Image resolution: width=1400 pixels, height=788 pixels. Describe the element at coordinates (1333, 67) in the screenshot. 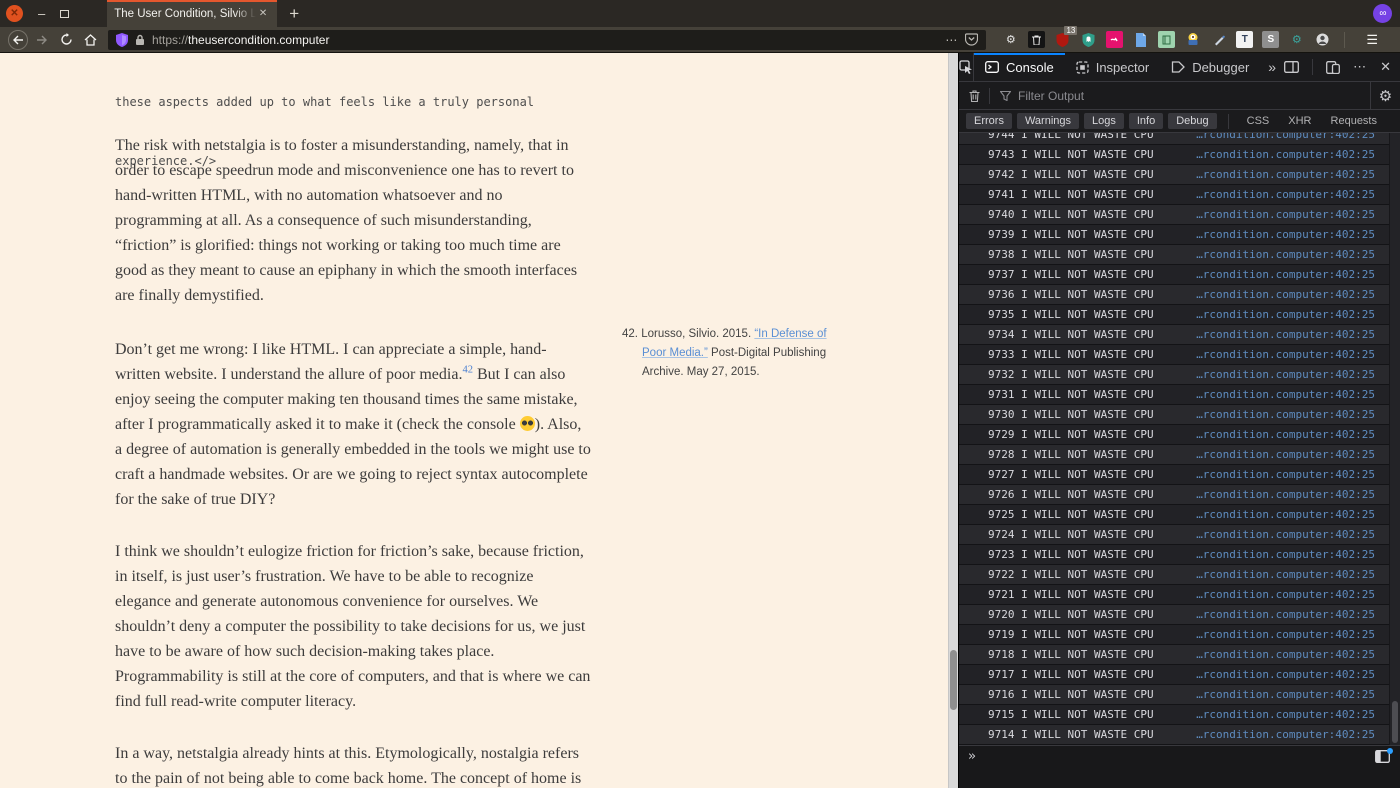

I see `responsive-design-icon` at that location.